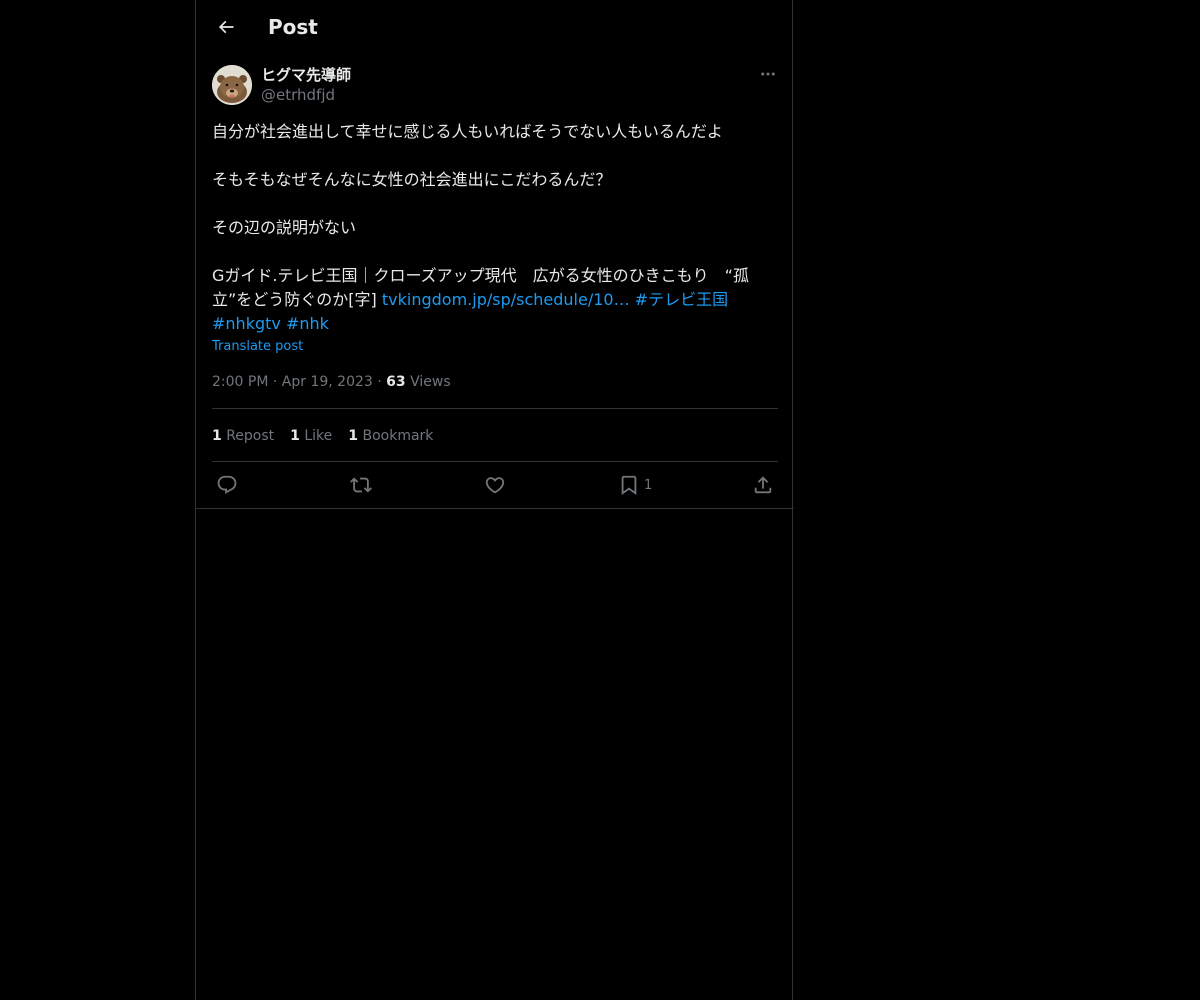 The image size is (1200, 1000). I want to click on bookmarks-stat: 1 Bookmark, so click(390, 436).